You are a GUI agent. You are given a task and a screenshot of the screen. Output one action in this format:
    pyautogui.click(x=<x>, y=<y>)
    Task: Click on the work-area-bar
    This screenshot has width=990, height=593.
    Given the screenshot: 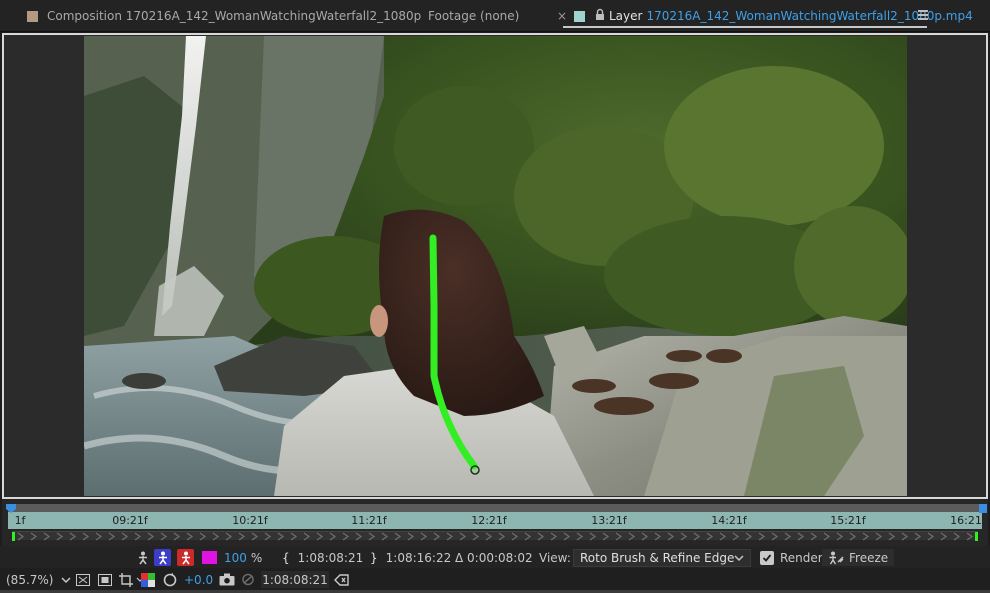 What is the action you would take?
    pyautogui.click(x=495, y=508)
    